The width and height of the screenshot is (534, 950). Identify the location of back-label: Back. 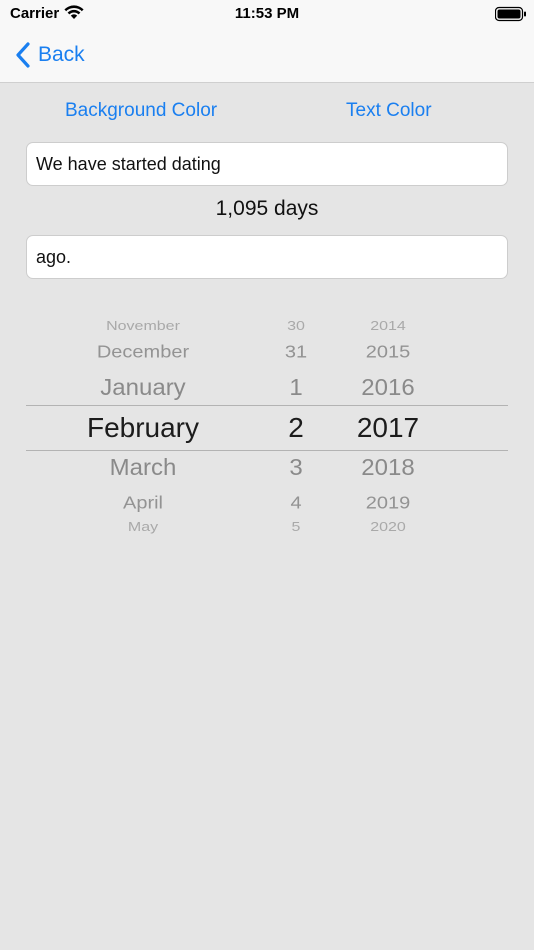
(61, 54).